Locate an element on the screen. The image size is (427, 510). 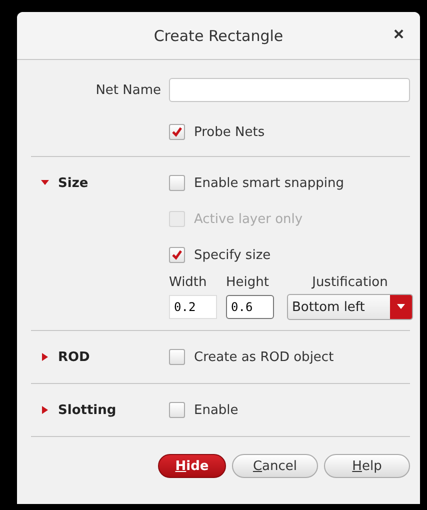
dialog-button: Cancel is located at coordinates (275, 466).